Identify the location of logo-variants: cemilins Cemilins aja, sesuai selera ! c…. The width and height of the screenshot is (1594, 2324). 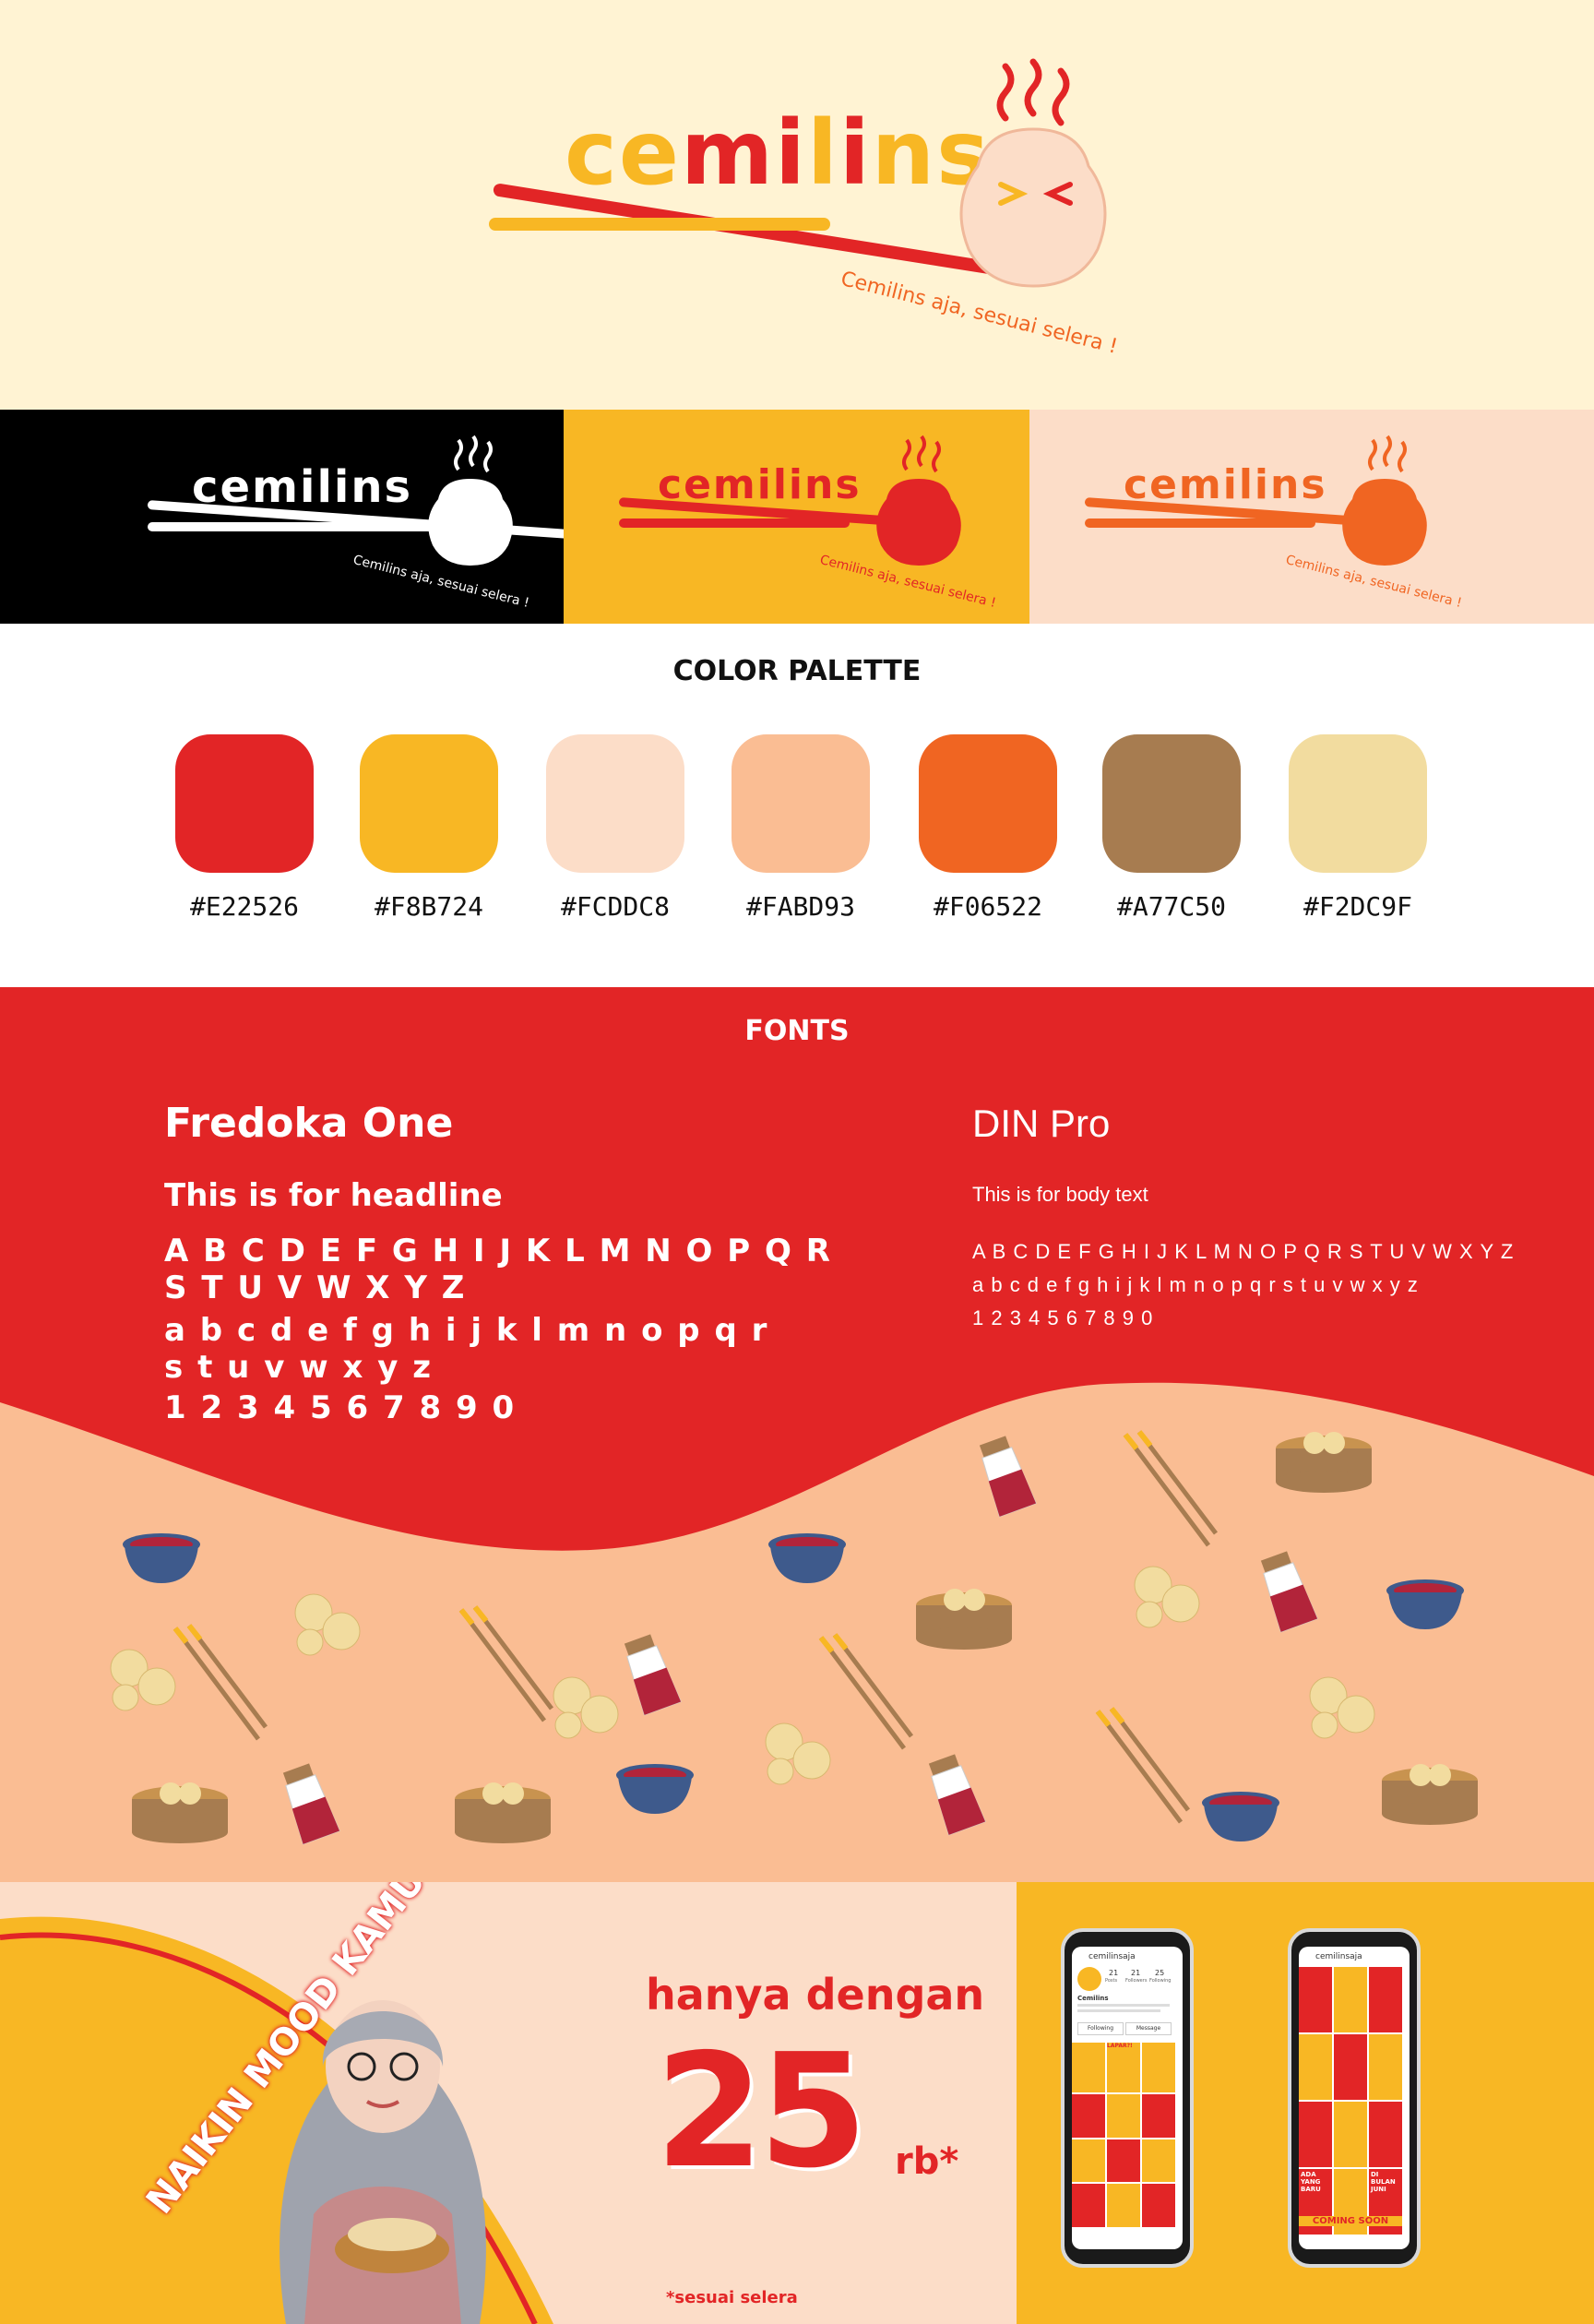
(797, 517).